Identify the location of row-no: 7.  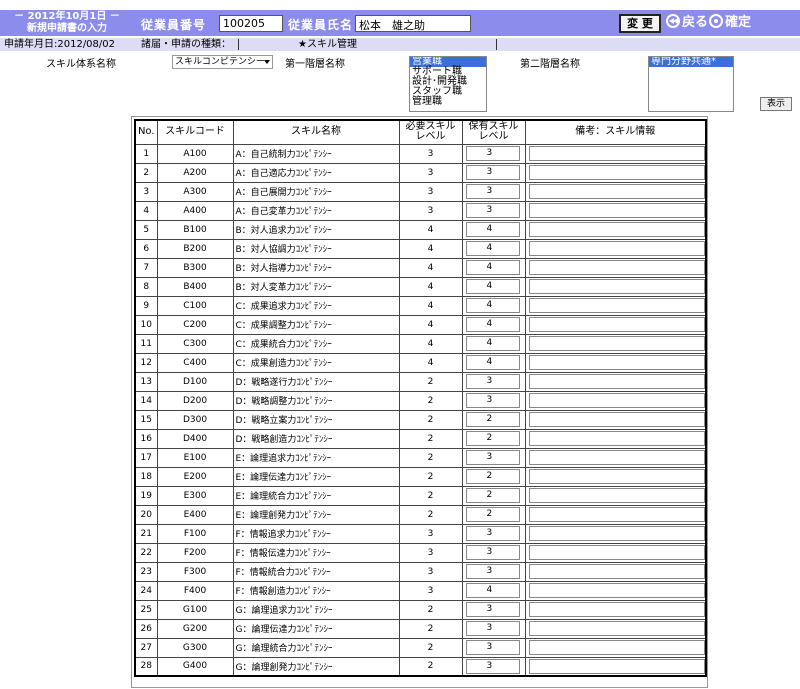
(146, 267).